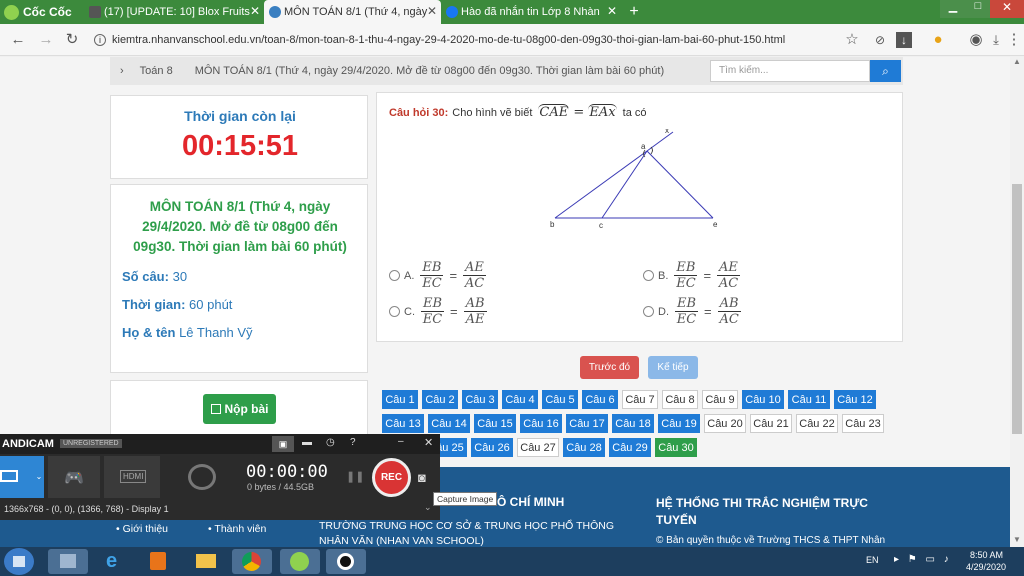 This screenshot has width=1024, height=576. Describe the element at coordinates (39, 477) in the screenshot. I see `mode-dropdown-icon: ⌄` at that location.